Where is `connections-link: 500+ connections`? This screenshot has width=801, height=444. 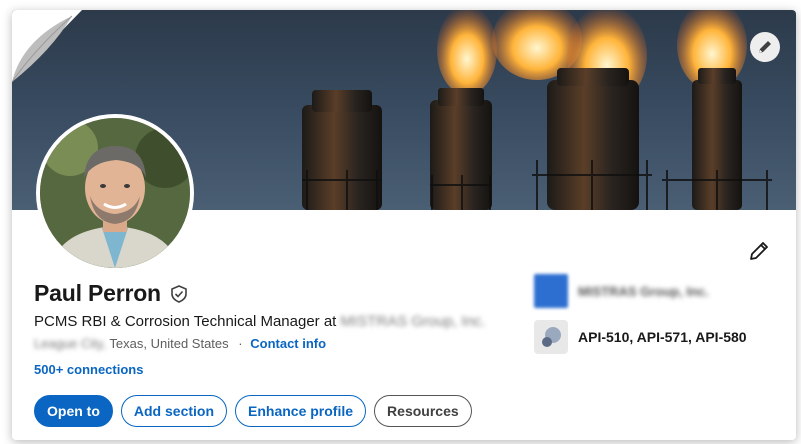 connections-link: 500+ connections is located at coordinates (88, 369).